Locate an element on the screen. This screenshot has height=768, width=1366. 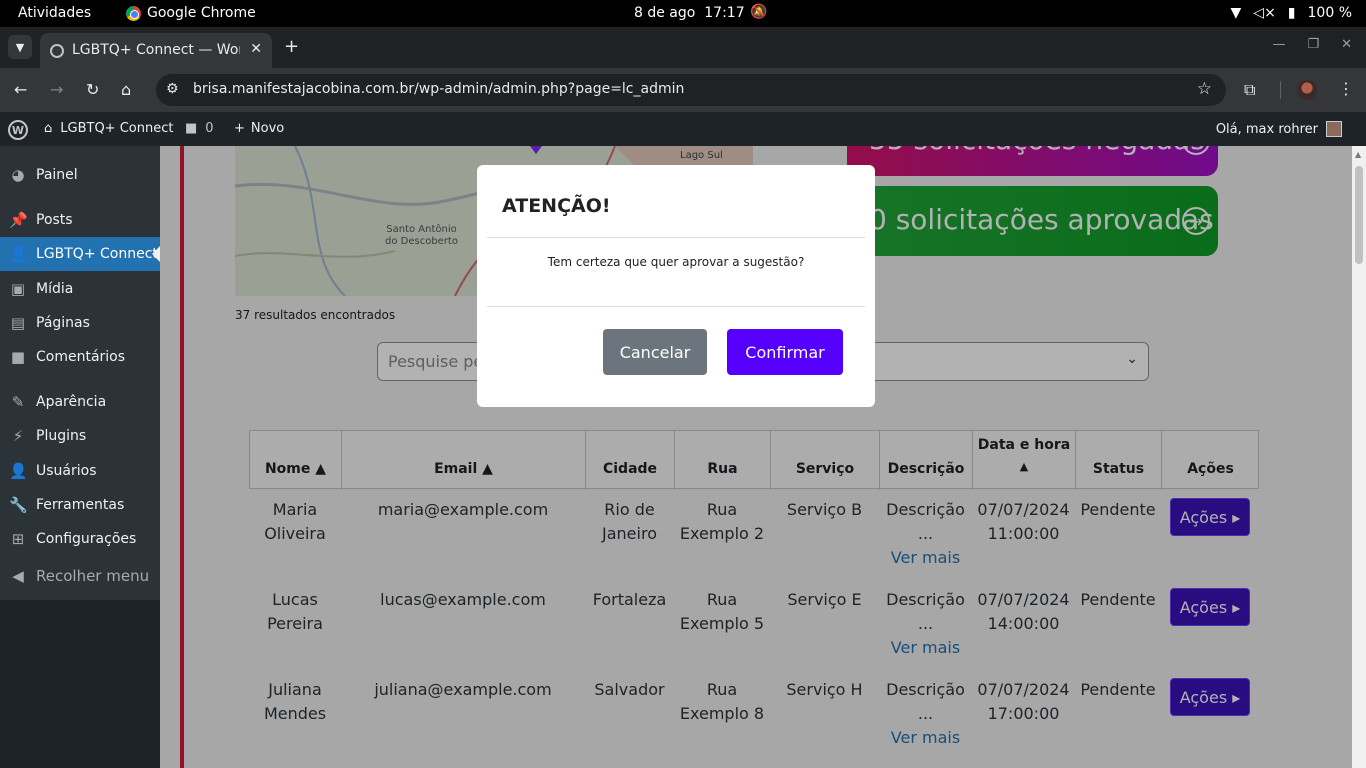
toolbar-divider is located at coordinates (1280, 90).